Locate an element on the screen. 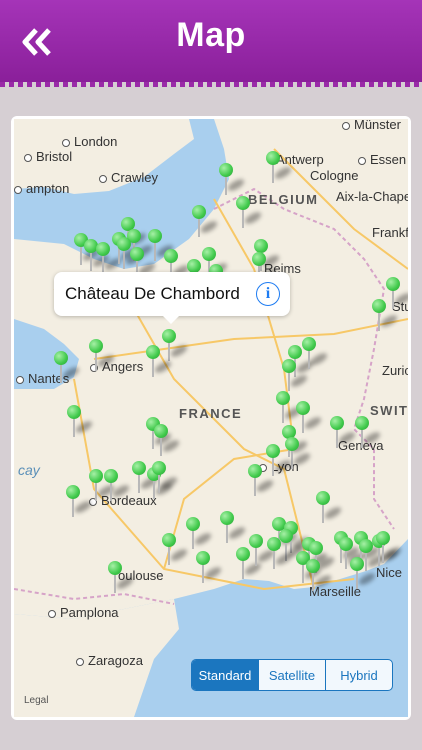 Image resolution: width=422 pixels, height=750 pixels. city-label: Pamplona is located at coordinates (83, 612).